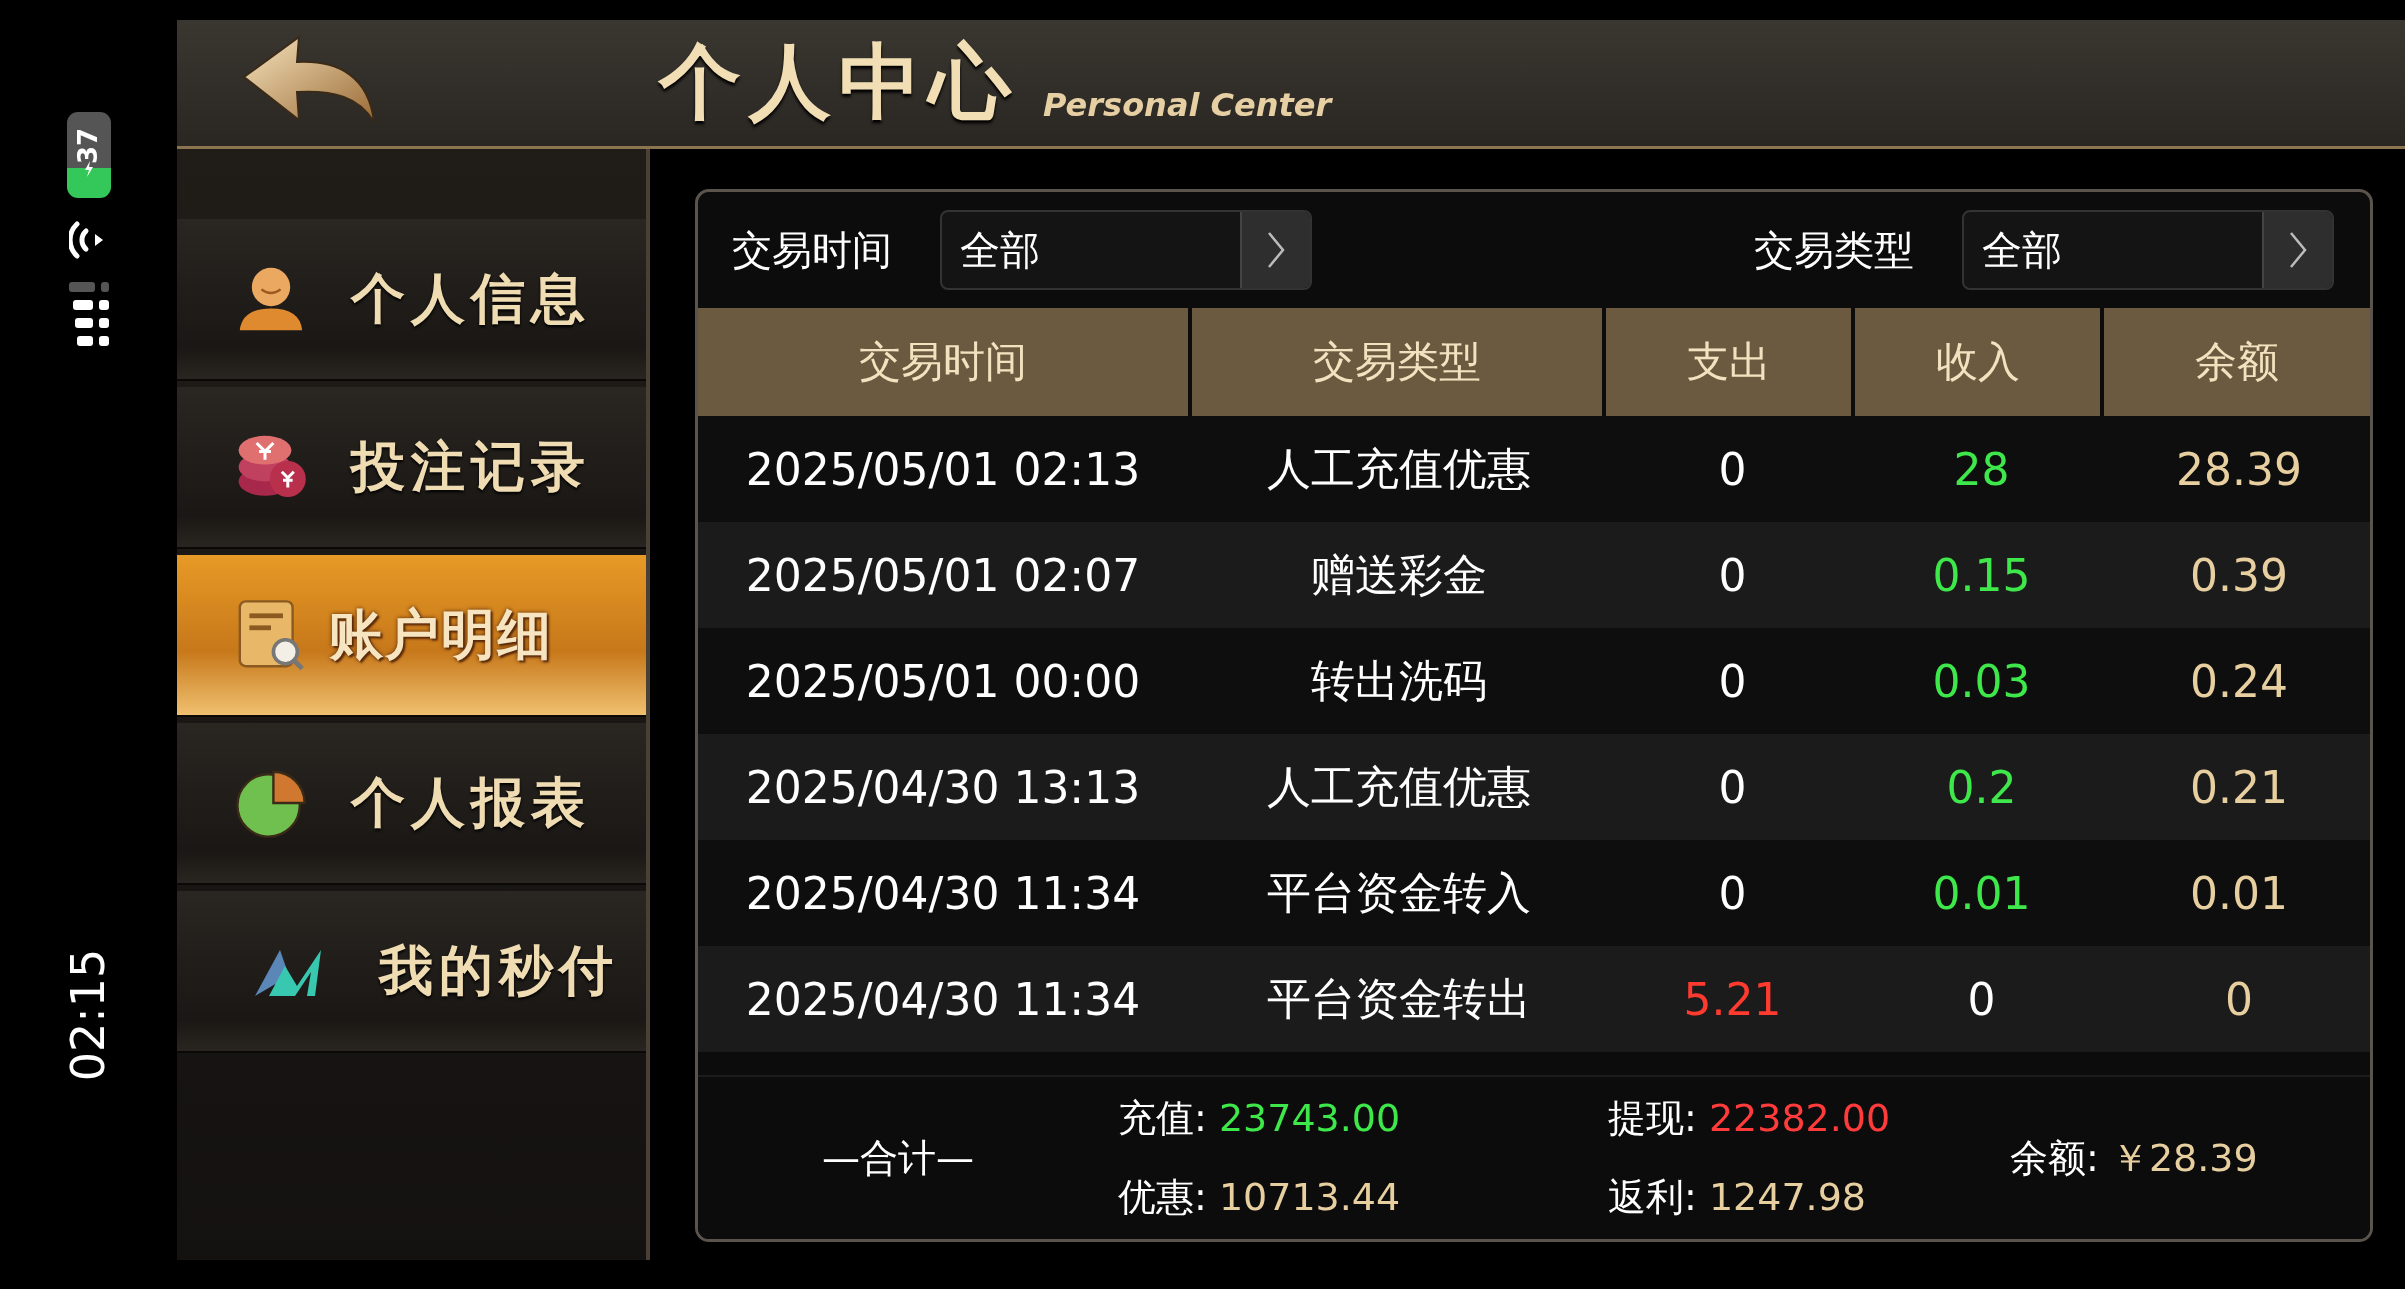 The width and height of the screenshot is (2405, 1289). Describe the element at coordinates (943, 469) in the screenshot. I see `table-cell-text: 2025/05/01 02:13` at that location.